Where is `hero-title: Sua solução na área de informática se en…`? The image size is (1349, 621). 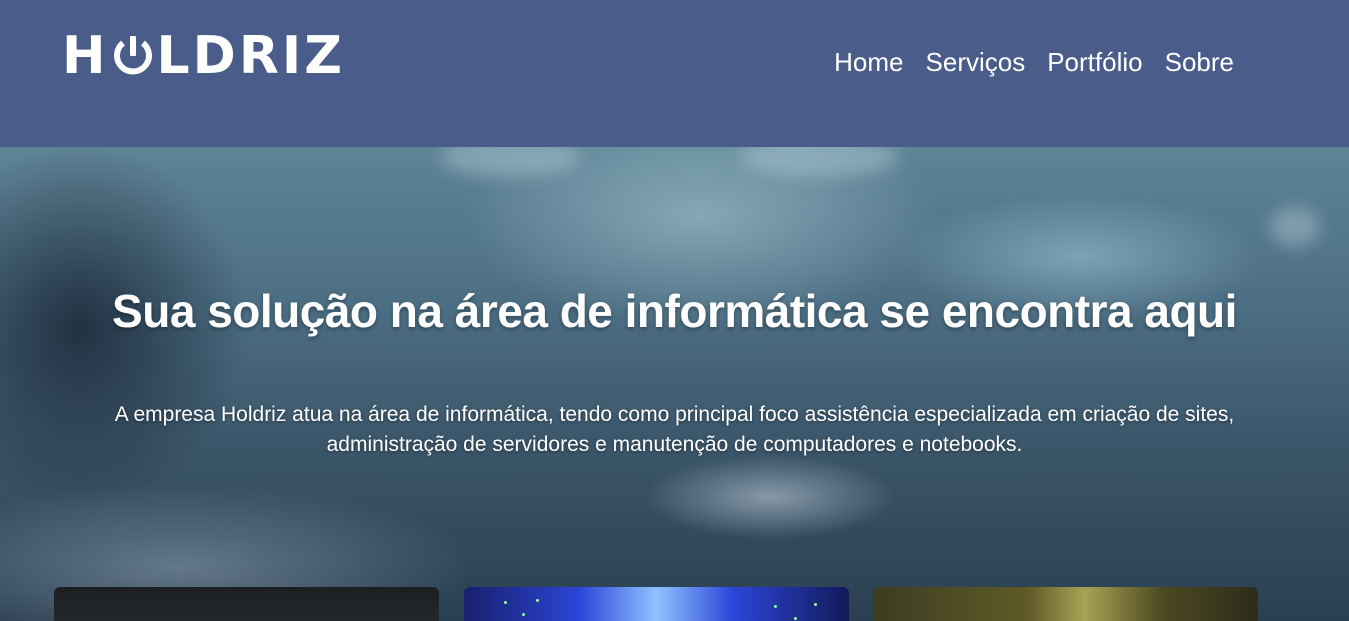
hero-title: Sua solução na área de informática se en… is located at coordinates (674, 310).